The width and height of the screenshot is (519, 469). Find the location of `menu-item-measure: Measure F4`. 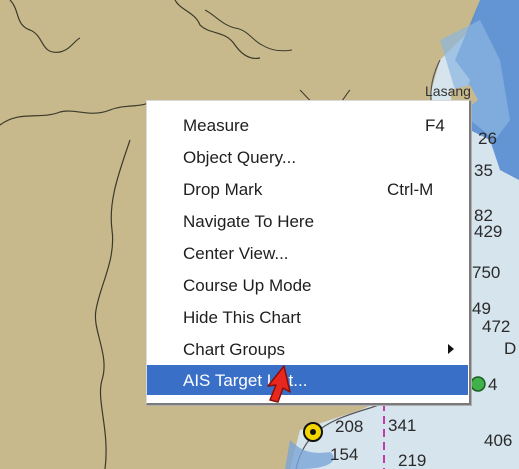

menu-item-measure: Measure F4 is located at coordinates (307, 125).